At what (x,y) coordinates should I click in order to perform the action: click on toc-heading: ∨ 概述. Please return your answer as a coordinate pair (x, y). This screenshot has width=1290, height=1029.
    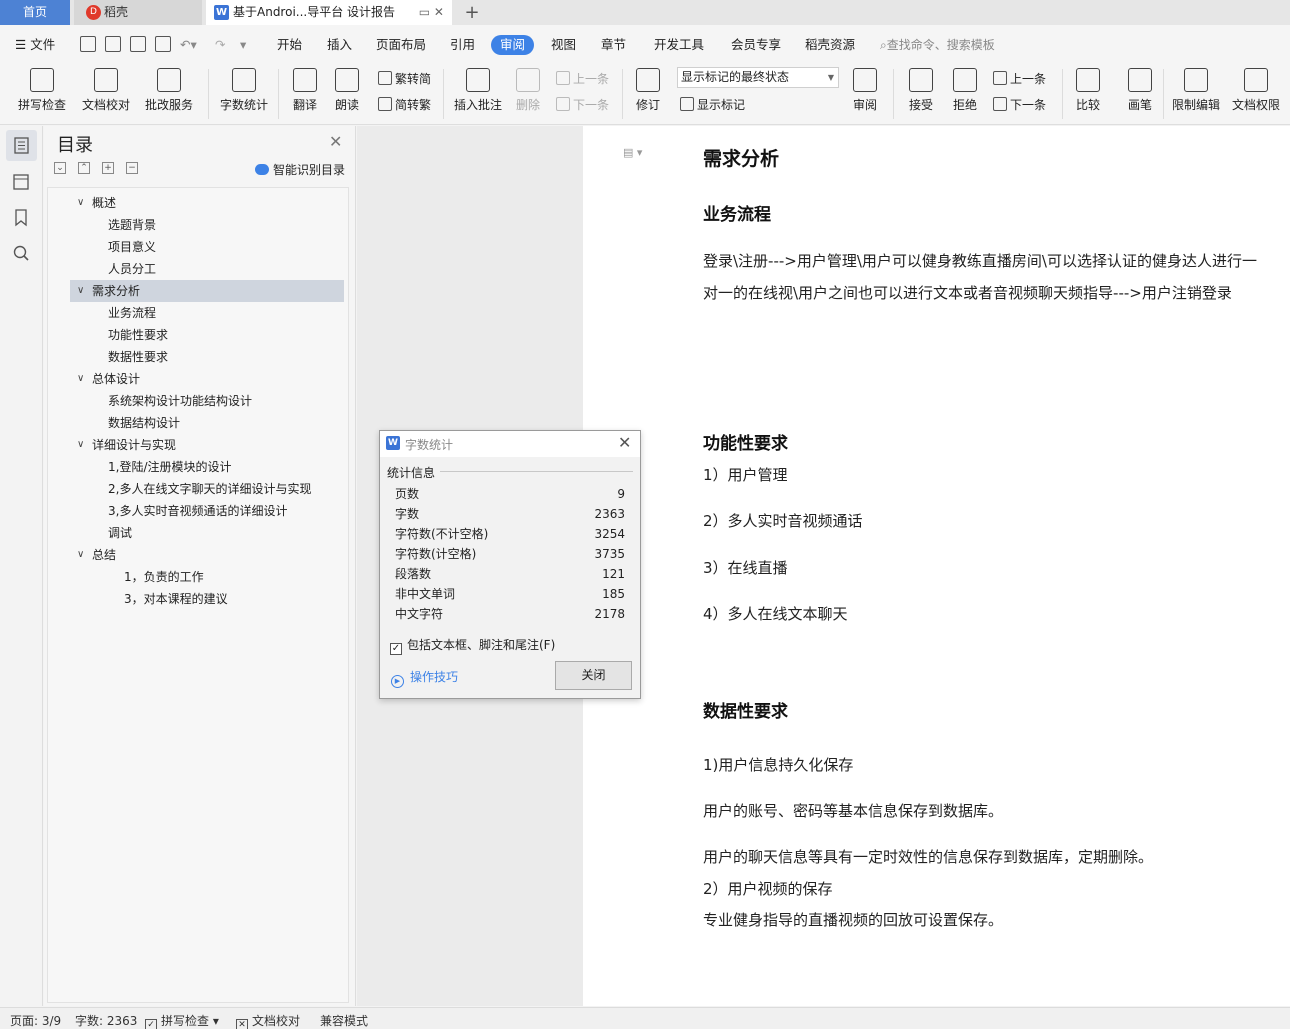
    Looking at the image, I should click on (207, 203).